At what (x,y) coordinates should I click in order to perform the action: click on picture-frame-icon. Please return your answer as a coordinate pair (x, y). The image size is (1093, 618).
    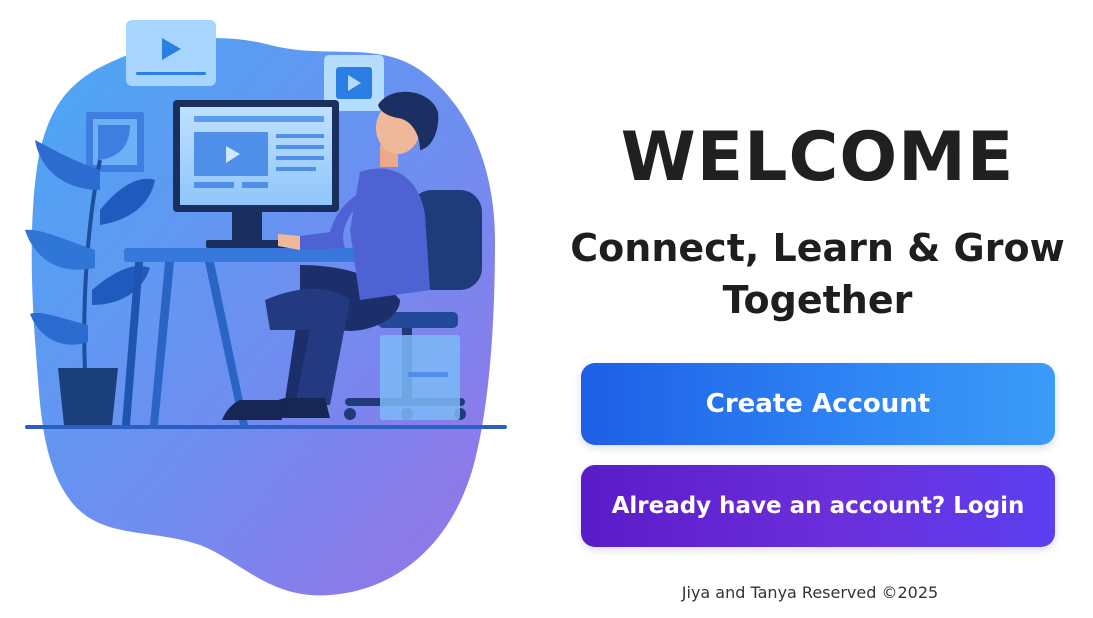
    Looking at the image, I should click on (115, 142).